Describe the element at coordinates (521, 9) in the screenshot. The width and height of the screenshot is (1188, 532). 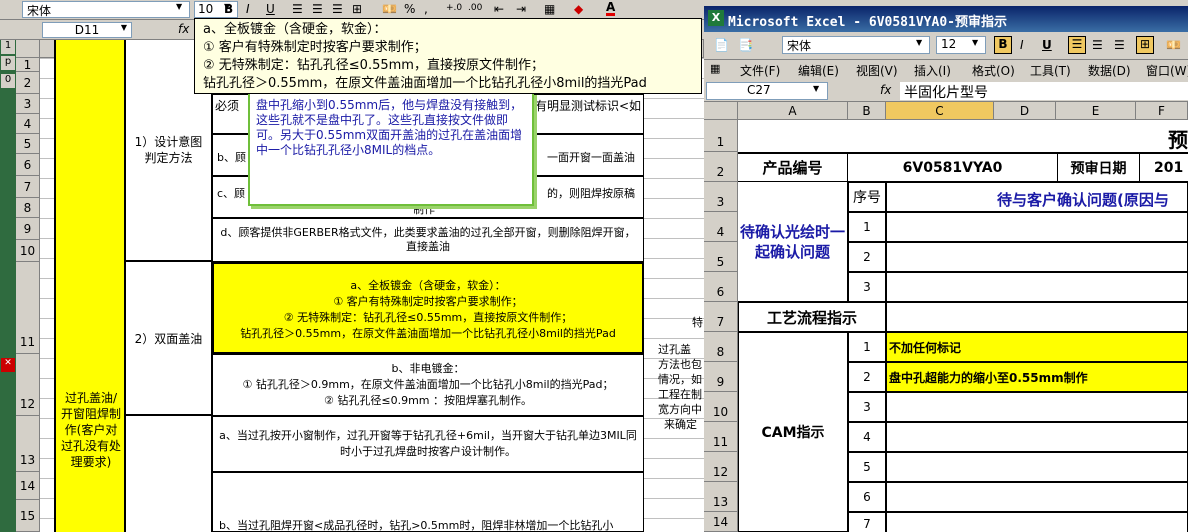
I see `indent-icon: ⇥` at that location.